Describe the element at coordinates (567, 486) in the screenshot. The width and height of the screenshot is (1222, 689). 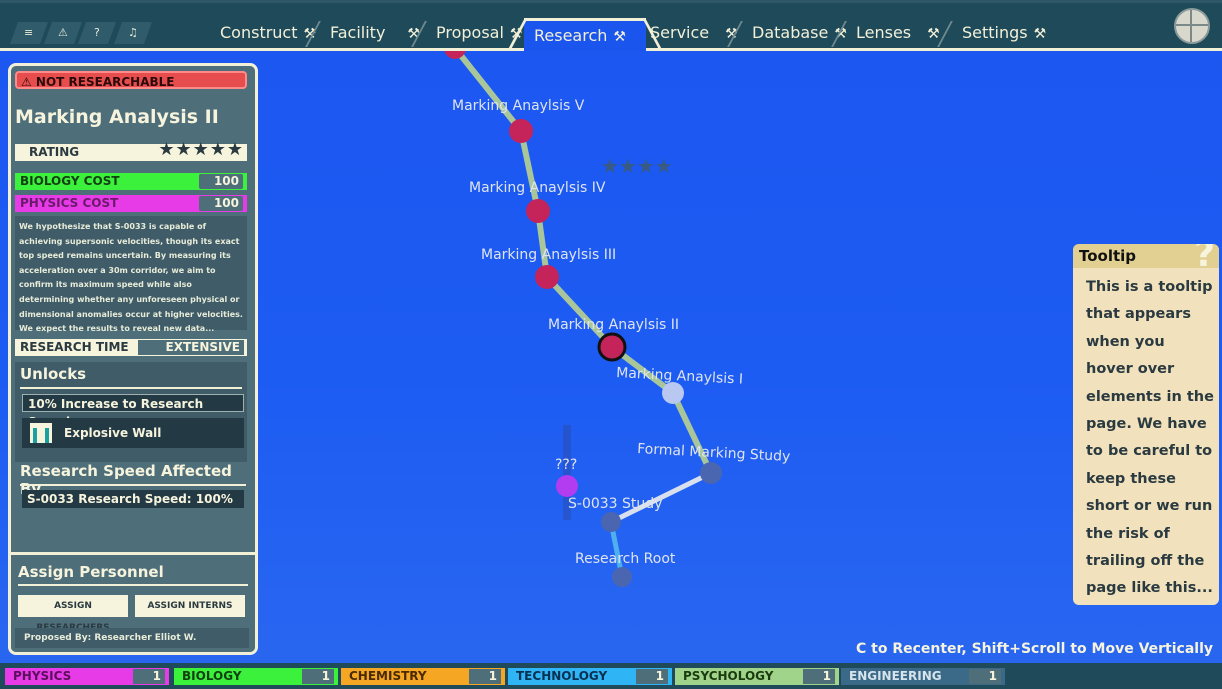
I see `tree-node-unknown` at that location.